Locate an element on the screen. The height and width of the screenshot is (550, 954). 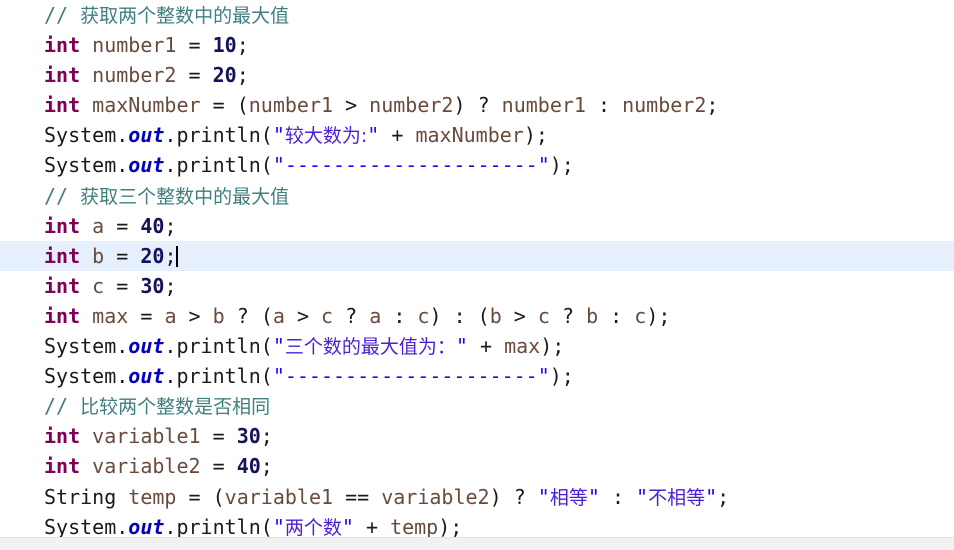
code-line: int number2 = 20; is located at coordinates (477, 75).